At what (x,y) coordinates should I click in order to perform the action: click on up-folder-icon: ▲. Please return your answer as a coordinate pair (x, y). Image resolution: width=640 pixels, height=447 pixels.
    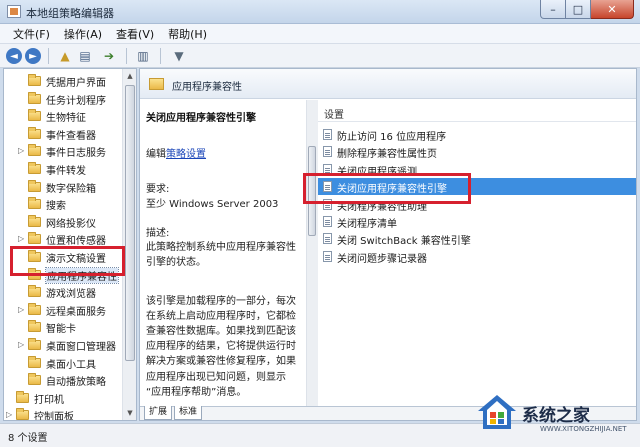
    Looking at the image, I should click on (65, 56).